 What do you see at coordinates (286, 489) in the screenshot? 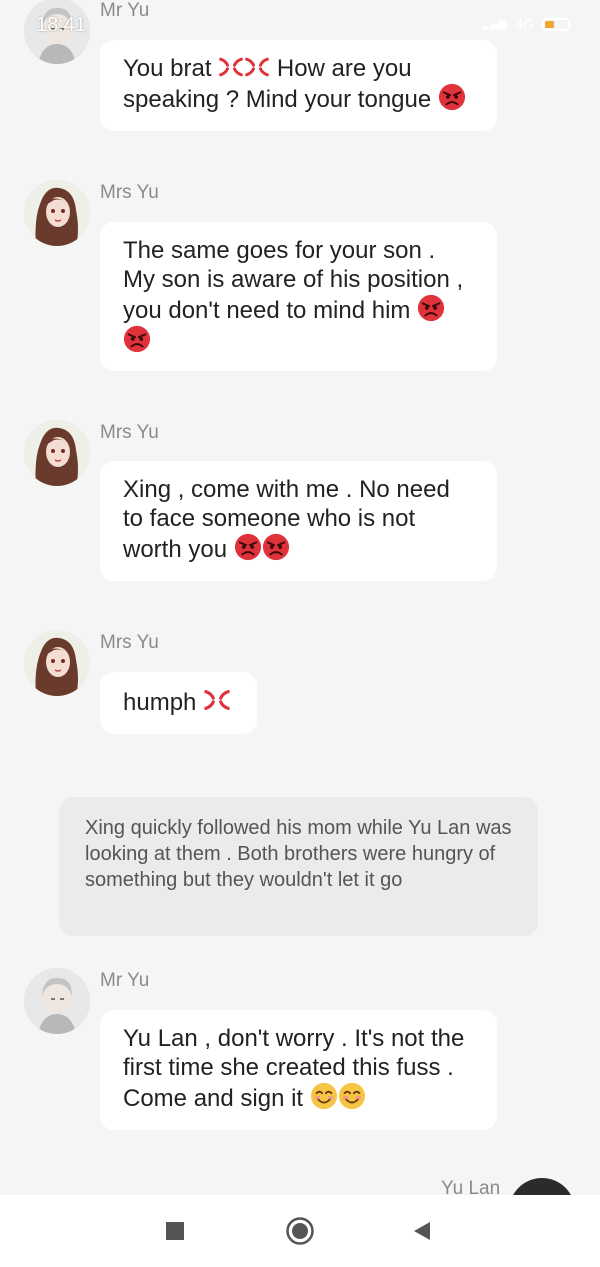
I see `message-line: Xing , come with me . No need` at bounding box center [286, 489].